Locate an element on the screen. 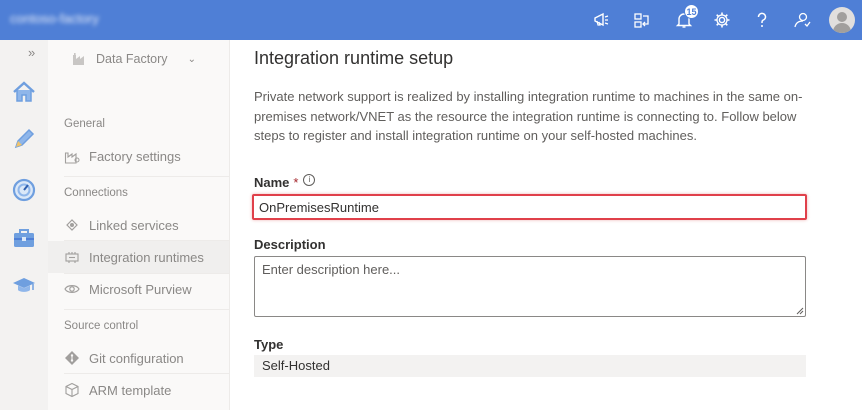 Image resolution: width=862 pixels, height=410 pixels. notification-count-badge: 15 is located at coordinates (691, 11).